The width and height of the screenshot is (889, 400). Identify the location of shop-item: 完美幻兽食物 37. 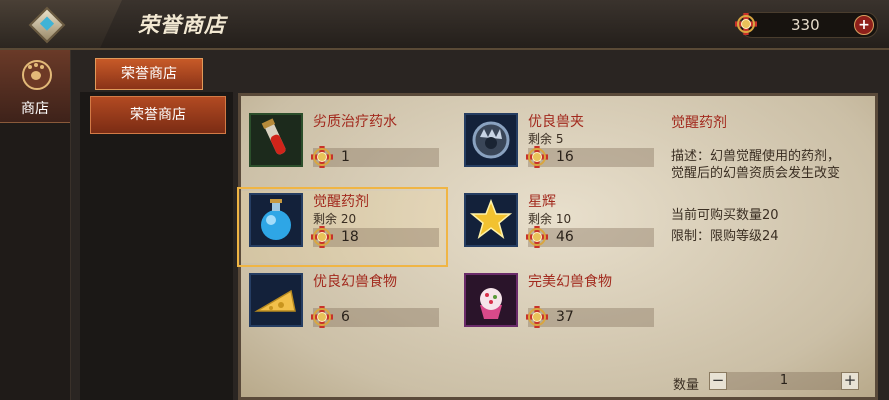
(556, 307).